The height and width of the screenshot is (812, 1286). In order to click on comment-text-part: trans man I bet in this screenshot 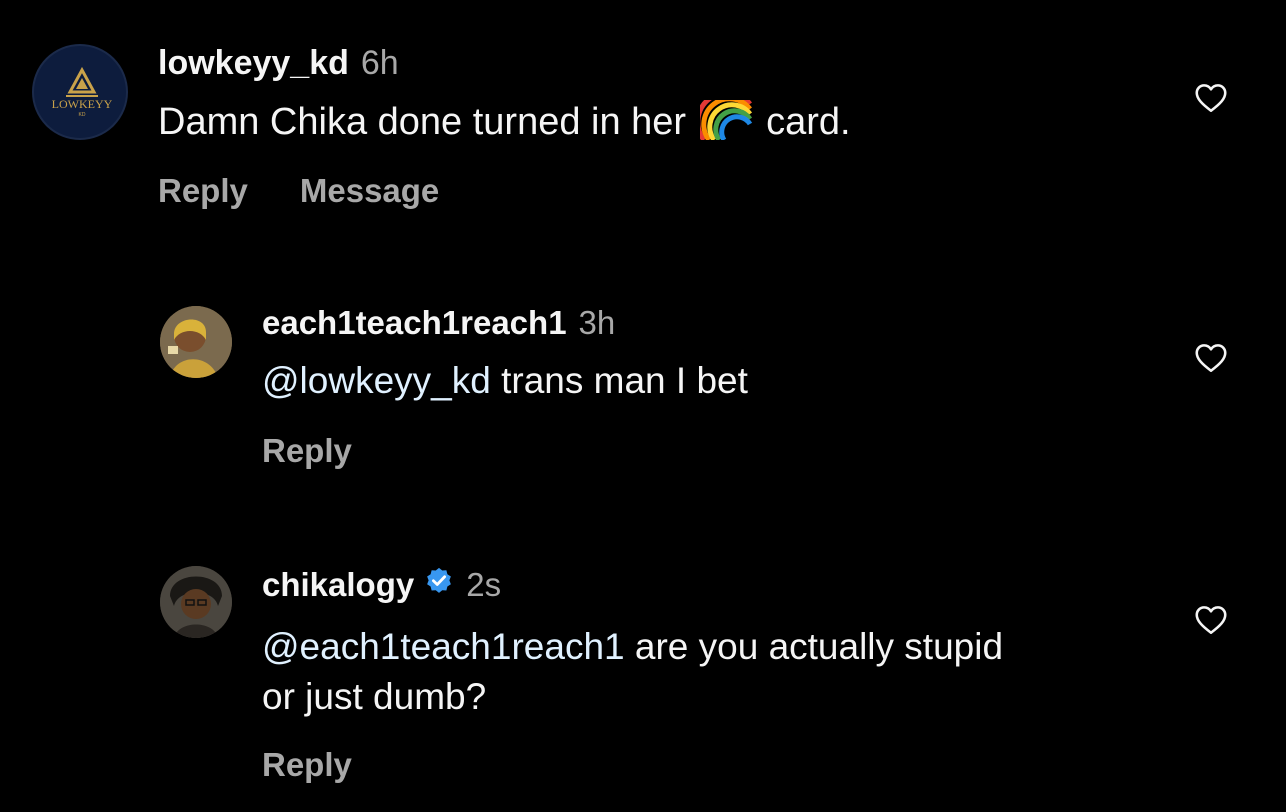, I will do `click(619, 380)`.